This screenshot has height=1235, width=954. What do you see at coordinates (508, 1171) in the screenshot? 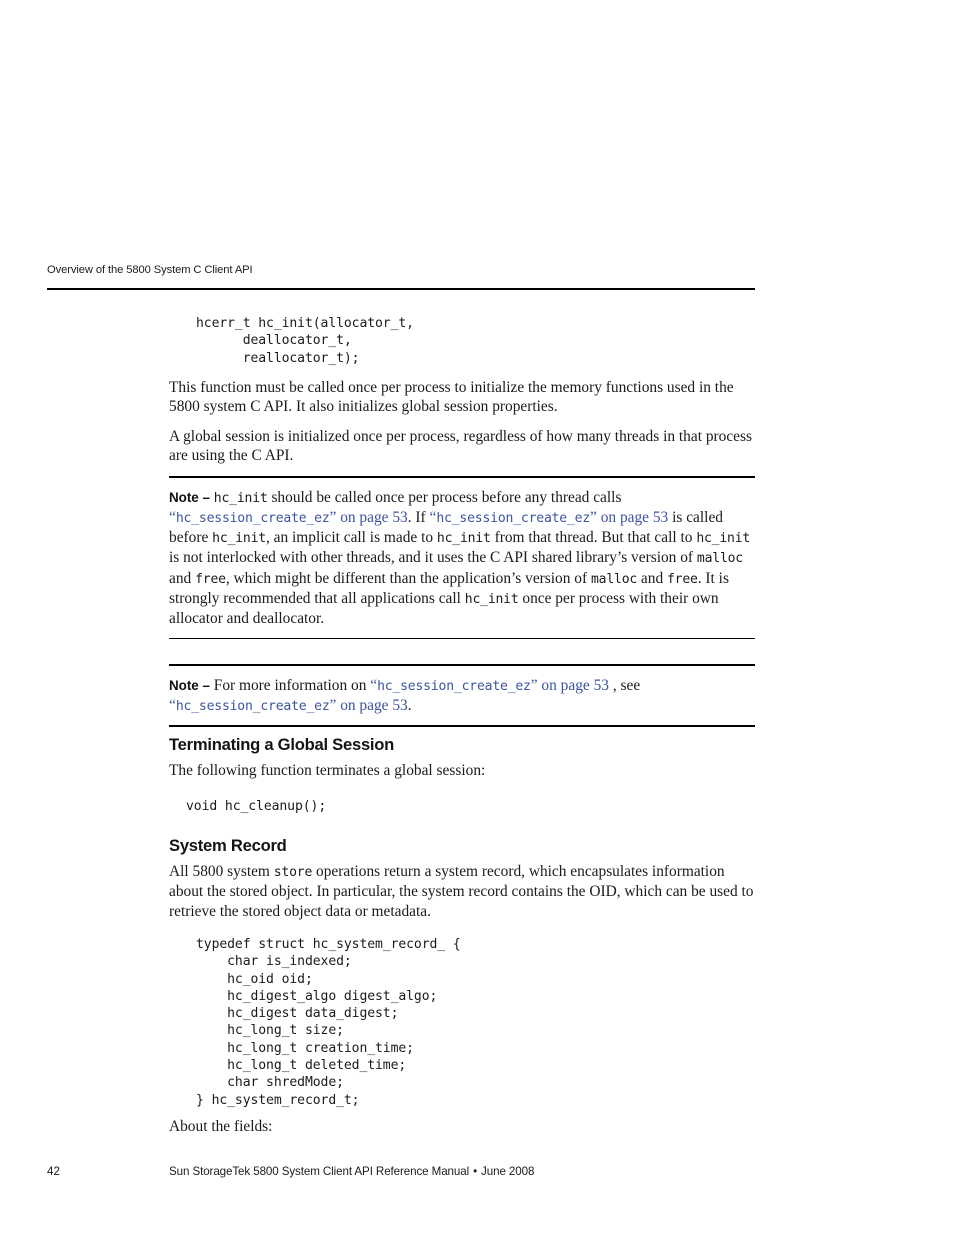
I see `footer-date: June 2008` at bounding box center [508, 1171].